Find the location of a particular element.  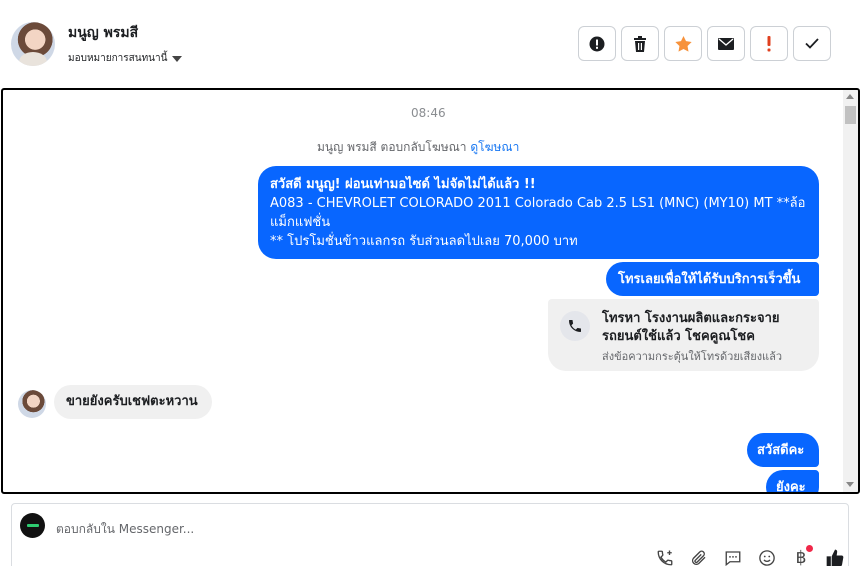

caret-down-icon is located at coordinates (177, 58).